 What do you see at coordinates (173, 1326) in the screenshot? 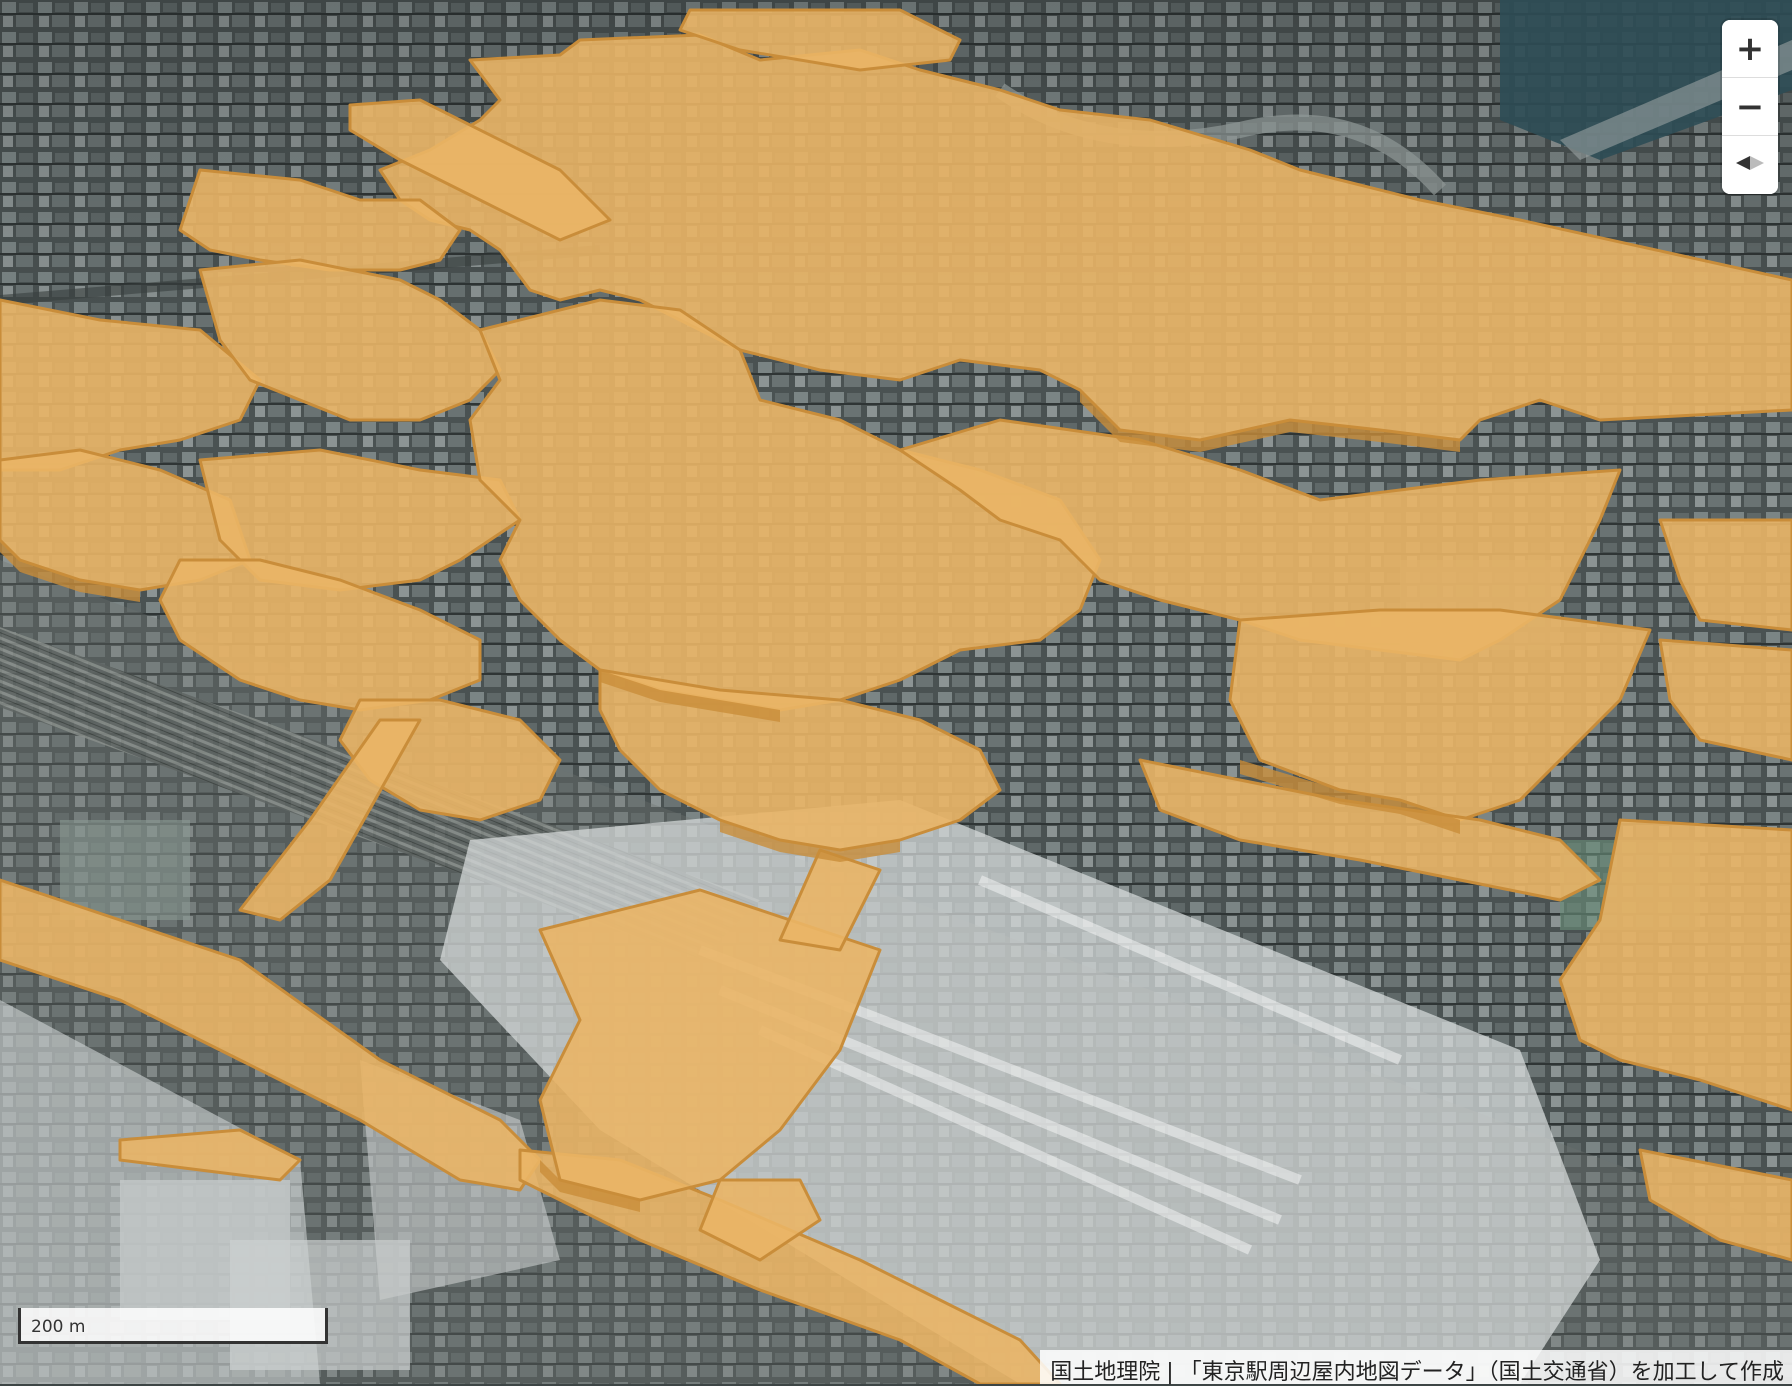
I see `scale-bar: 200 m` at bounding box center [173, 1326].